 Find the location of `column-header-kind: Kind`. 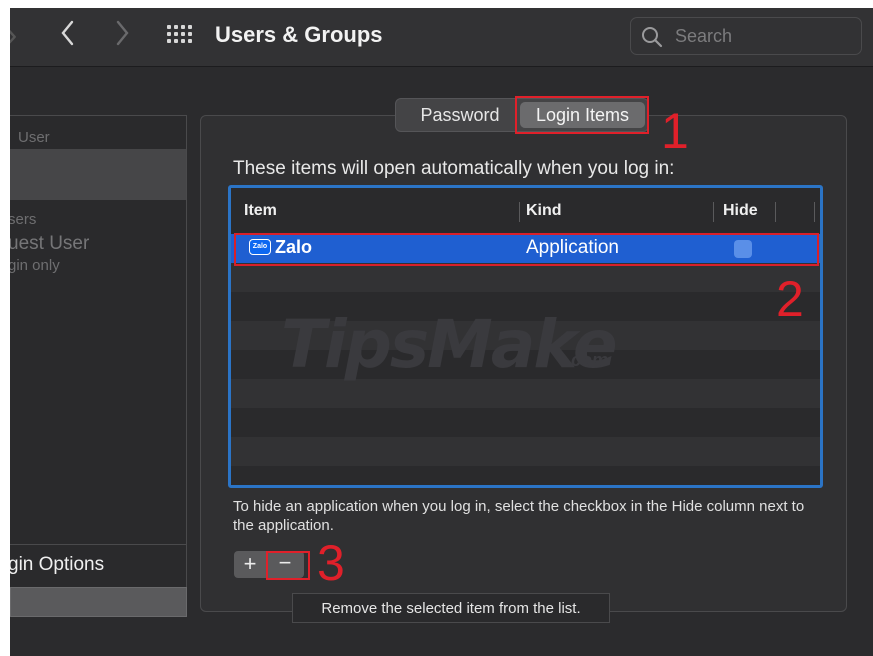

column-header-kind: Kind is located at coordinates (544, 211).